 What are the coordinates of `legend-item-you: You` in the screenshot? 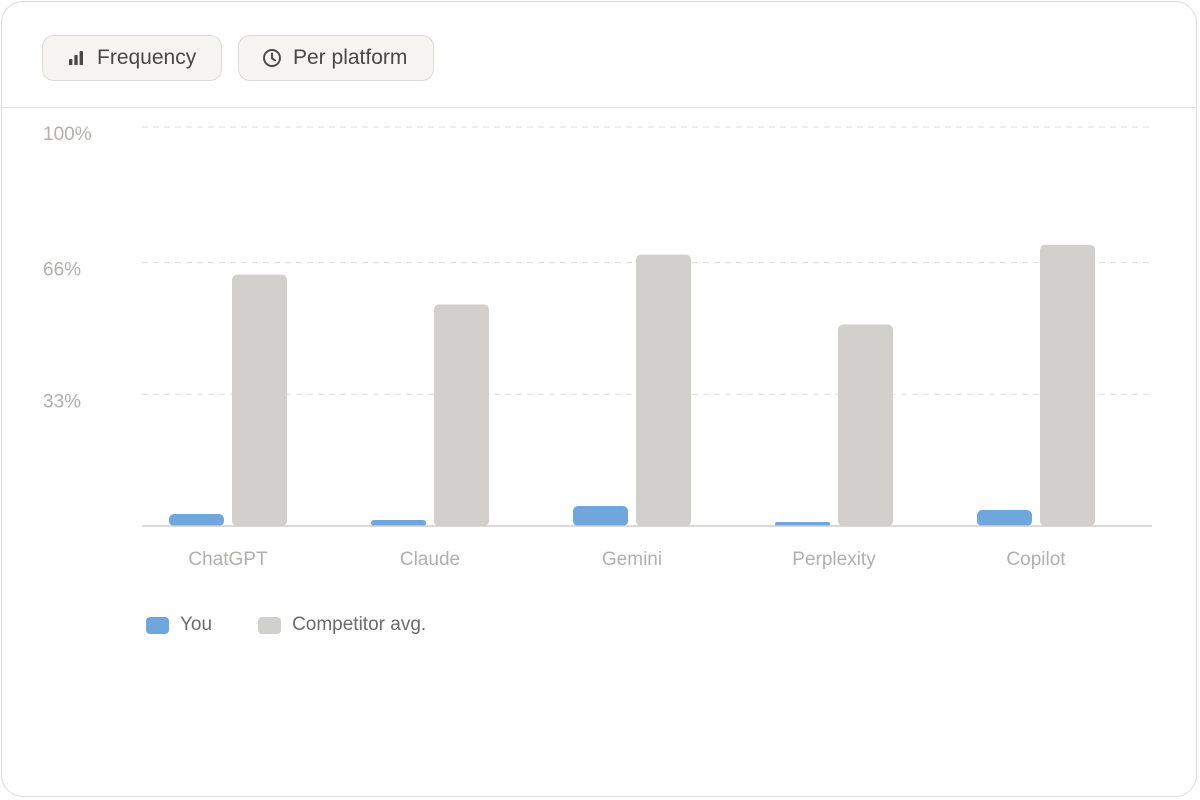 It's located at (179, 625).